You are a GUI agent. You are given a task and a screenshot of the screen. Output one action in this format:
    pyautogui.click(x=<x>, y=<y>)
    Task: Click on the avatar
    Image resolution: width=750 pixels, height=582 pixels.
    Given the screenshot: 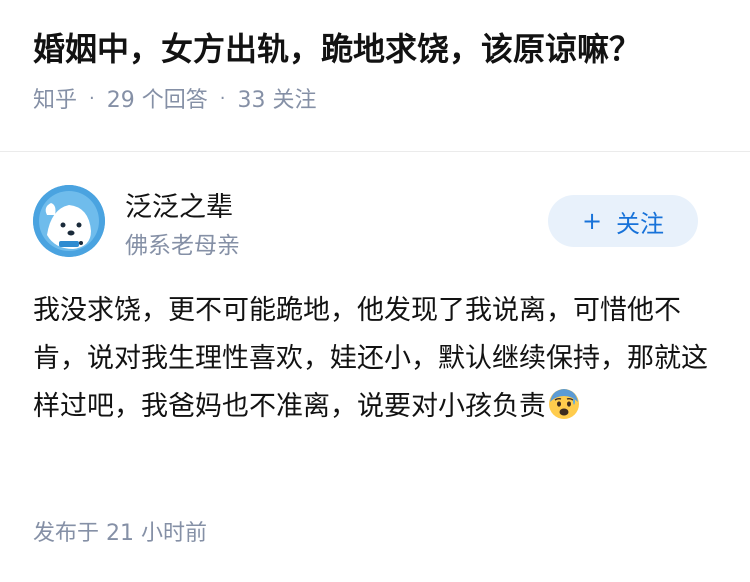 What is the action you would take?
    pyautogui.click(x=69, y=221)
    